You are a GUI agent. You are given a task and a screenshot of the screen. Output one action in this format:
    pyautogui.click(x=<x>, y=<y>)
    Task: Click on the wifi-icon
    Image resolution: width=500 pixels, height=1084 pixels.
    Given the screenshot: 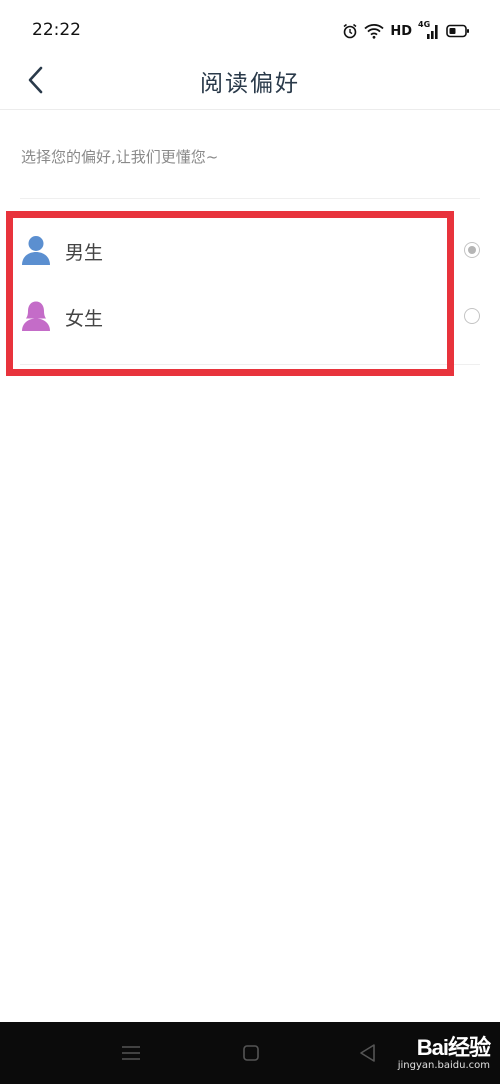 What is the action you would take?
    pyautogui.click(x=374, y=31)
    